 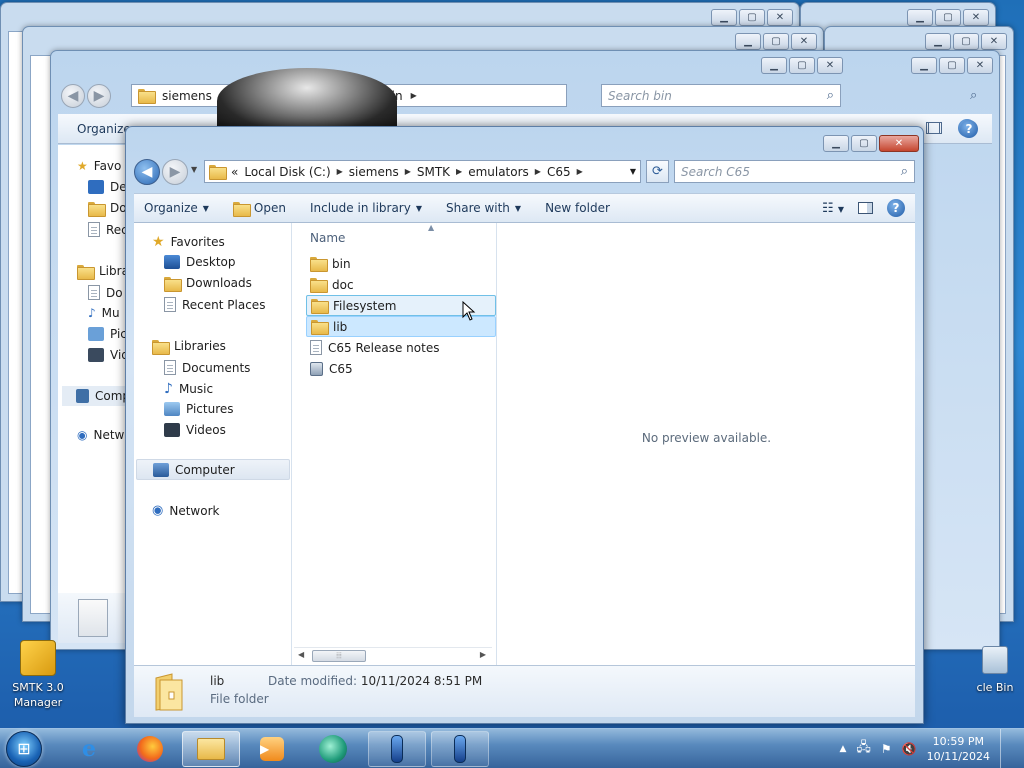 What do you see at coordinates (1007, 748) in the screenshot?
I see `show-desktop-button` at bounding box center [1007, 748].